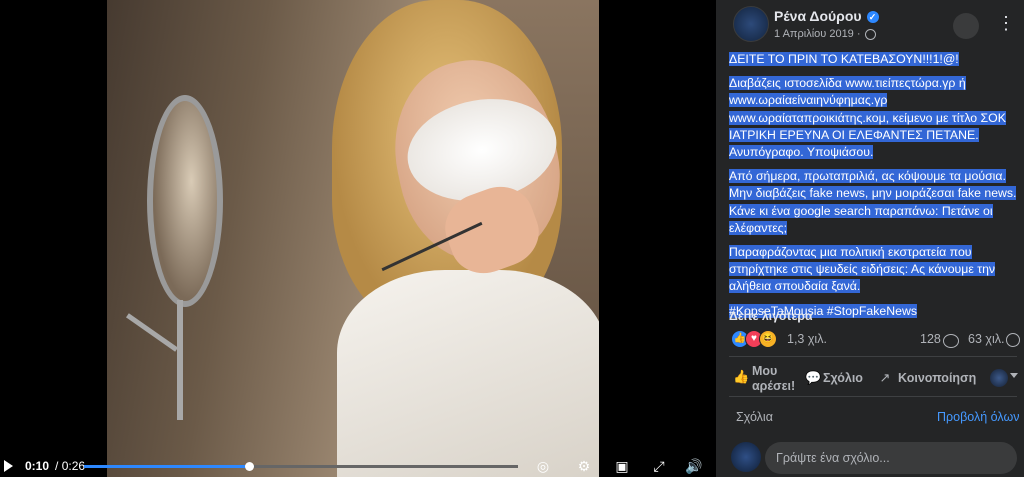  Describe the element at coordinates (751, 24) in the screenshot. I see `author-avatar` at that location.